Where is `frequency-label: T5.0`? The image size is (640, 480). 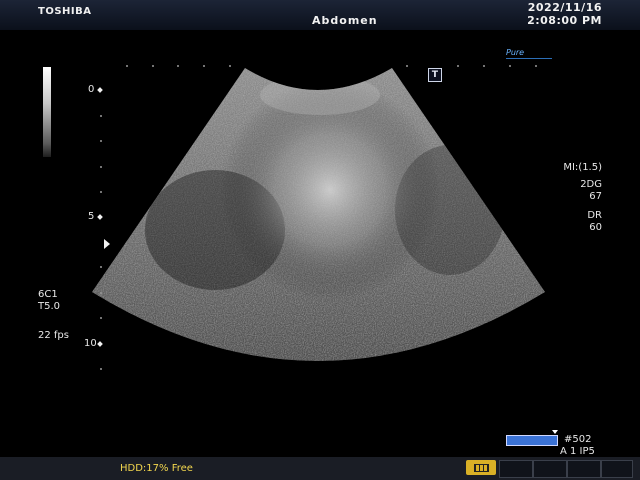
frequency-label: T5.0 is located at coordinates (49, 306).